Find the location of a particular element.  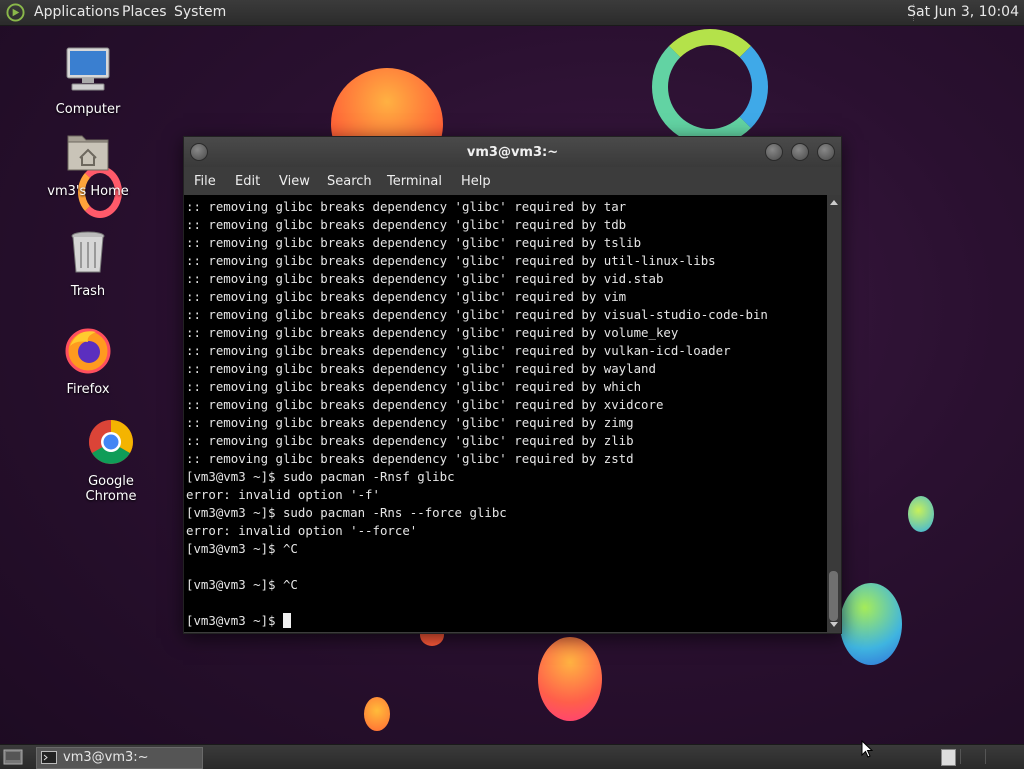

places-menu: Places is located at coordinates (144, 12).